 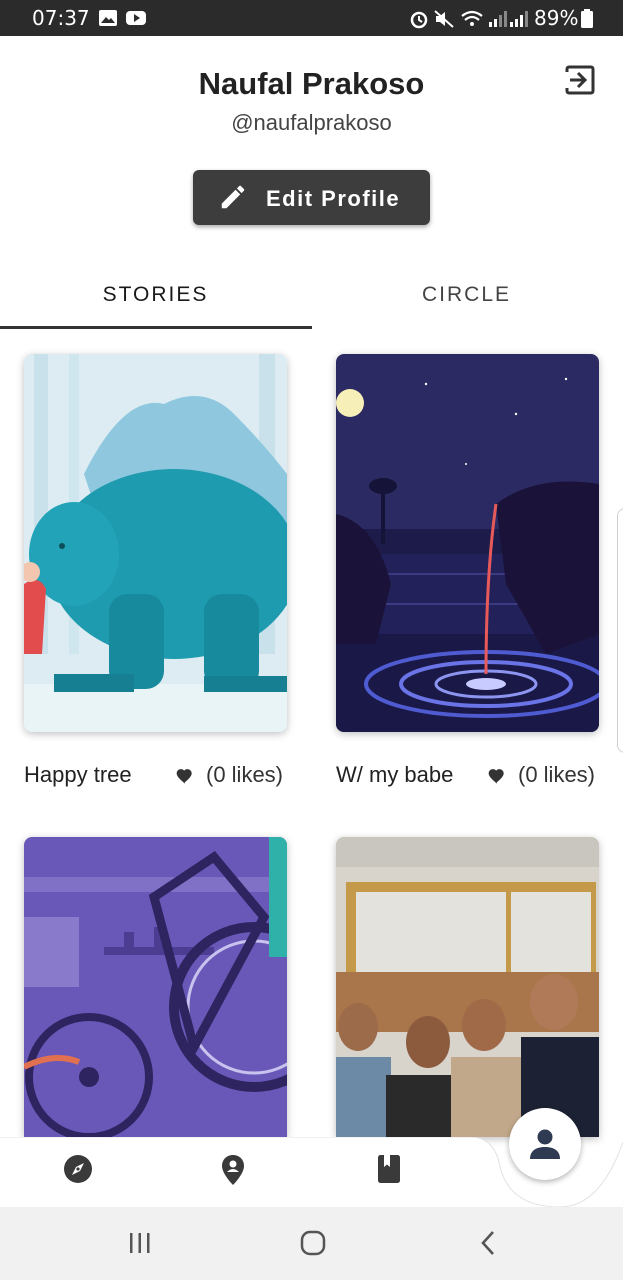 I want to click on mute-icon, so click(x=444, y=19).